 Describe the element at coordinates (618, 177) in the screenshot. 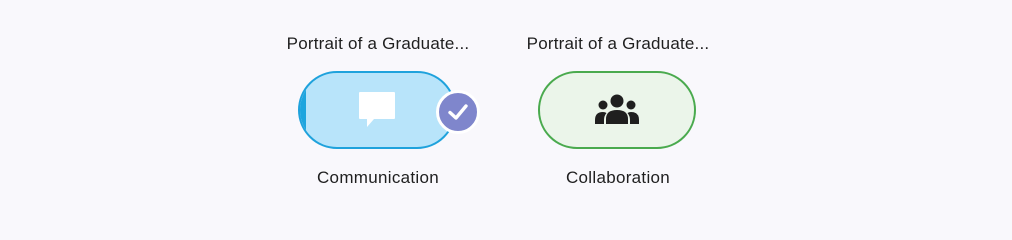

I see `card-label: Collaboration` at that location.